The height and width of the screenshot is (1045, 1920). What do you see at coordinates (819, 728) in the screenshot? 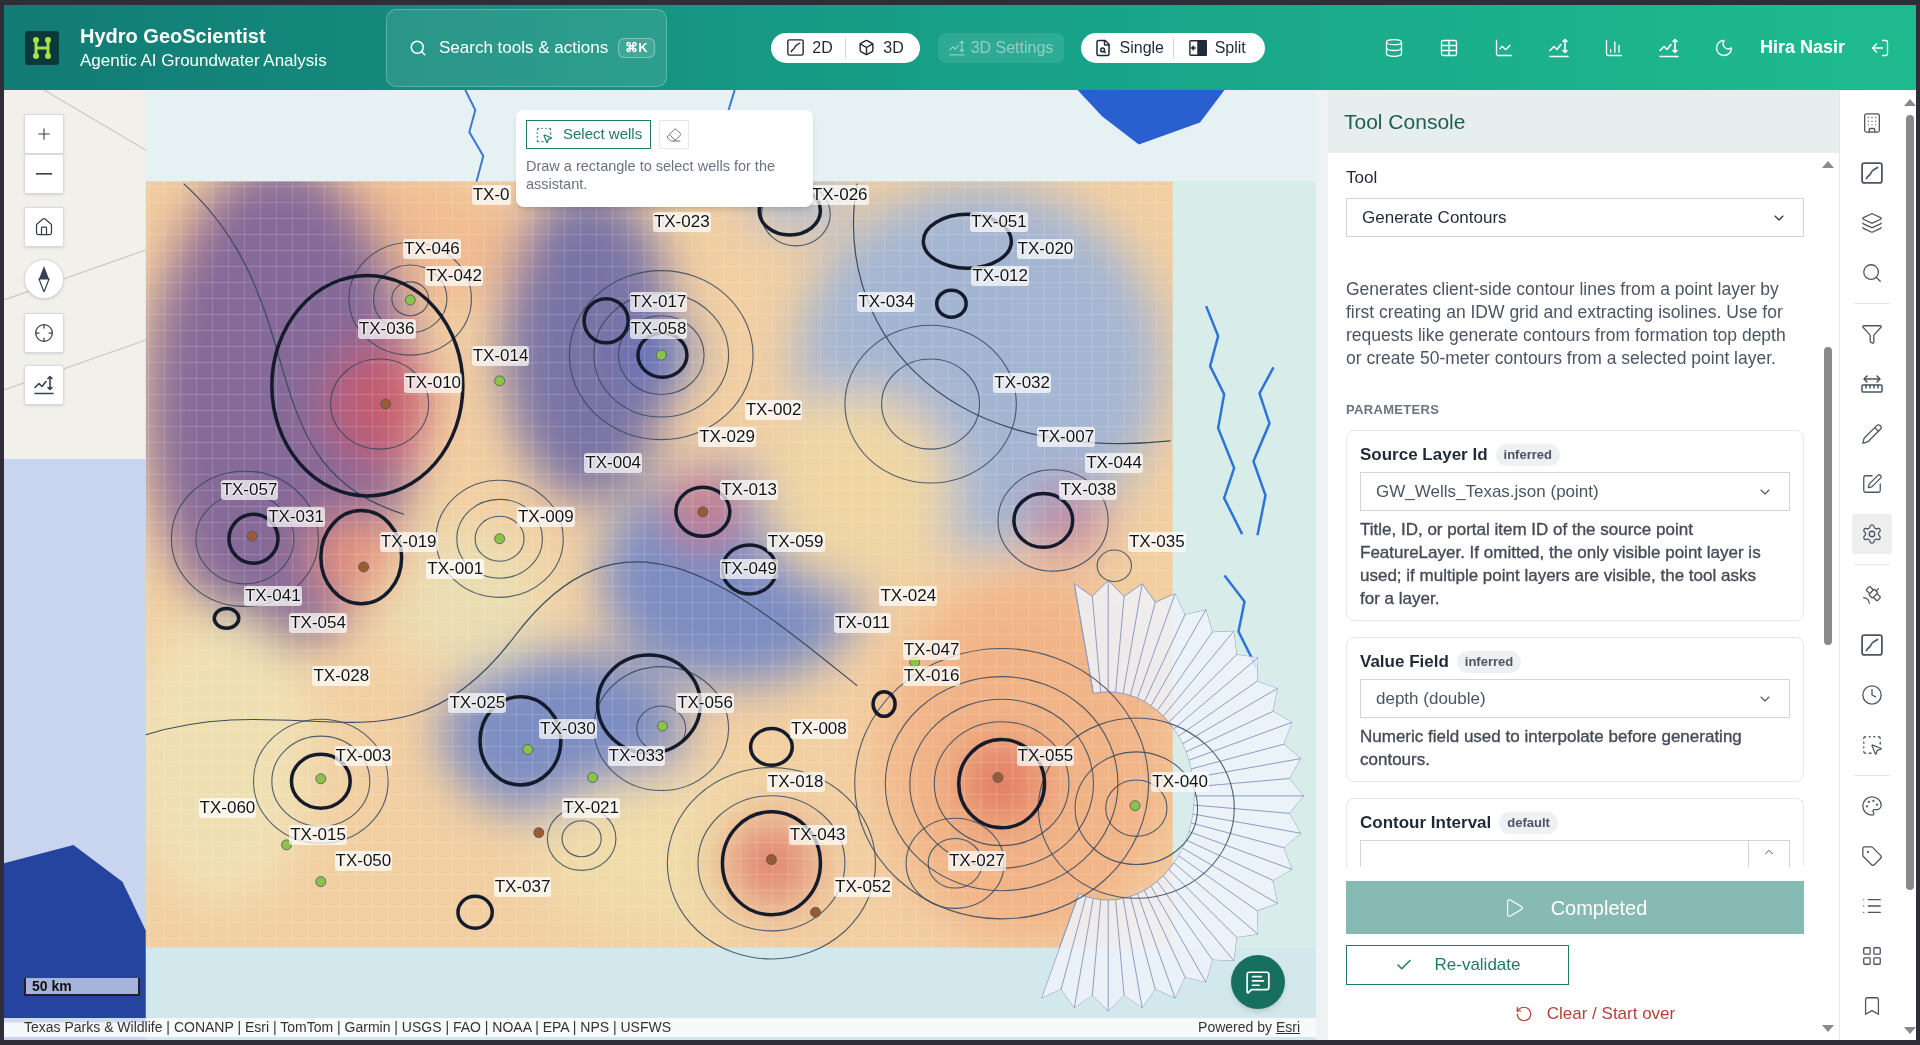
I see `well-label: TX-008` at bounding box center [819, 728].